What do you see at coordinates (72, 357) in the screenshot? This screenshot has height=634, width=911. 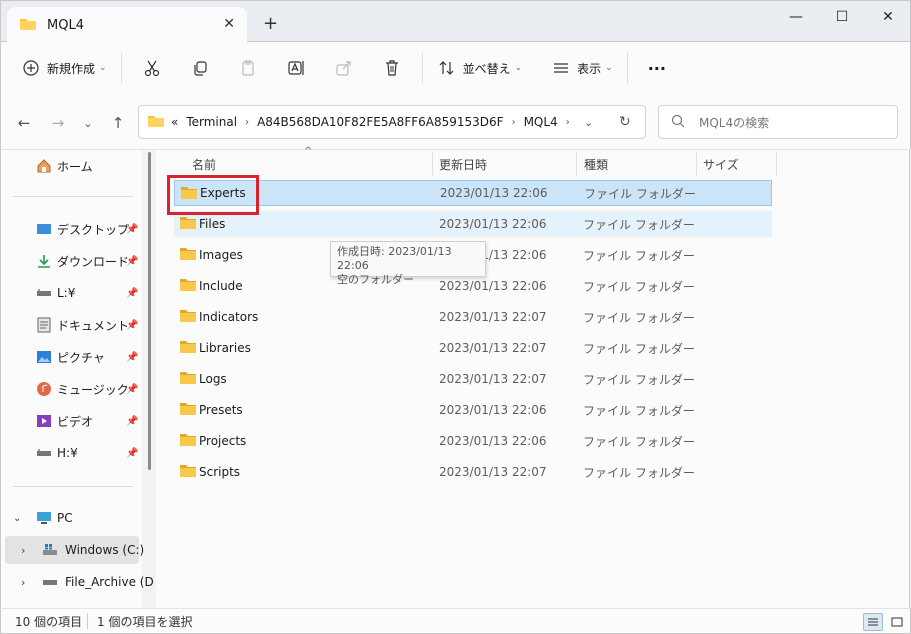 I see `sidebar-item-pictures: ピクチャ 📌` at bounding box center [72, 357].